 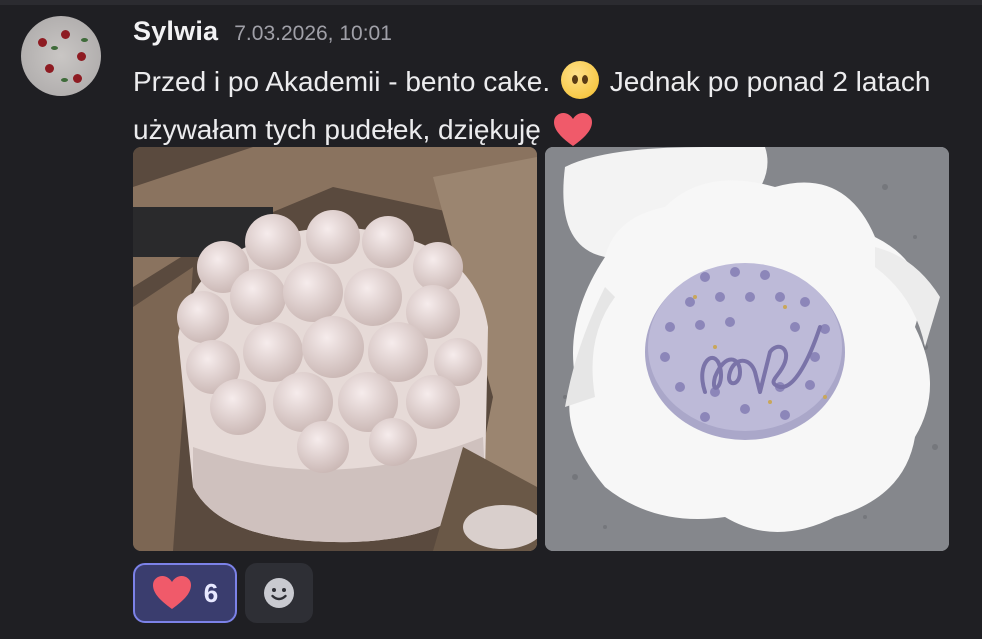 What do you see at coordinates (572, 129) in the screenshot?
I see `red-heart-emoji` at bounding box center [572, 129].